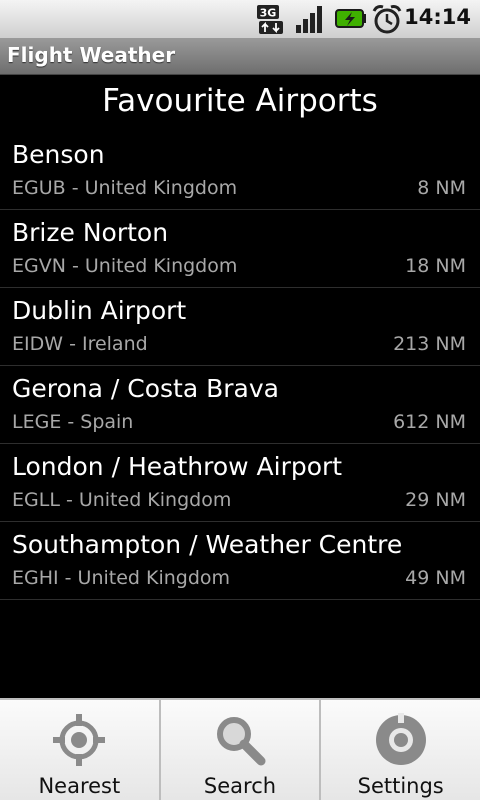 The image size is (480, 800). What do you see at coordinates (240, 327) in the screenshot?
I see `airport-list-item: Dublin Airport EIDW - Ireland 213 NM` at bounding box center [240, 327].